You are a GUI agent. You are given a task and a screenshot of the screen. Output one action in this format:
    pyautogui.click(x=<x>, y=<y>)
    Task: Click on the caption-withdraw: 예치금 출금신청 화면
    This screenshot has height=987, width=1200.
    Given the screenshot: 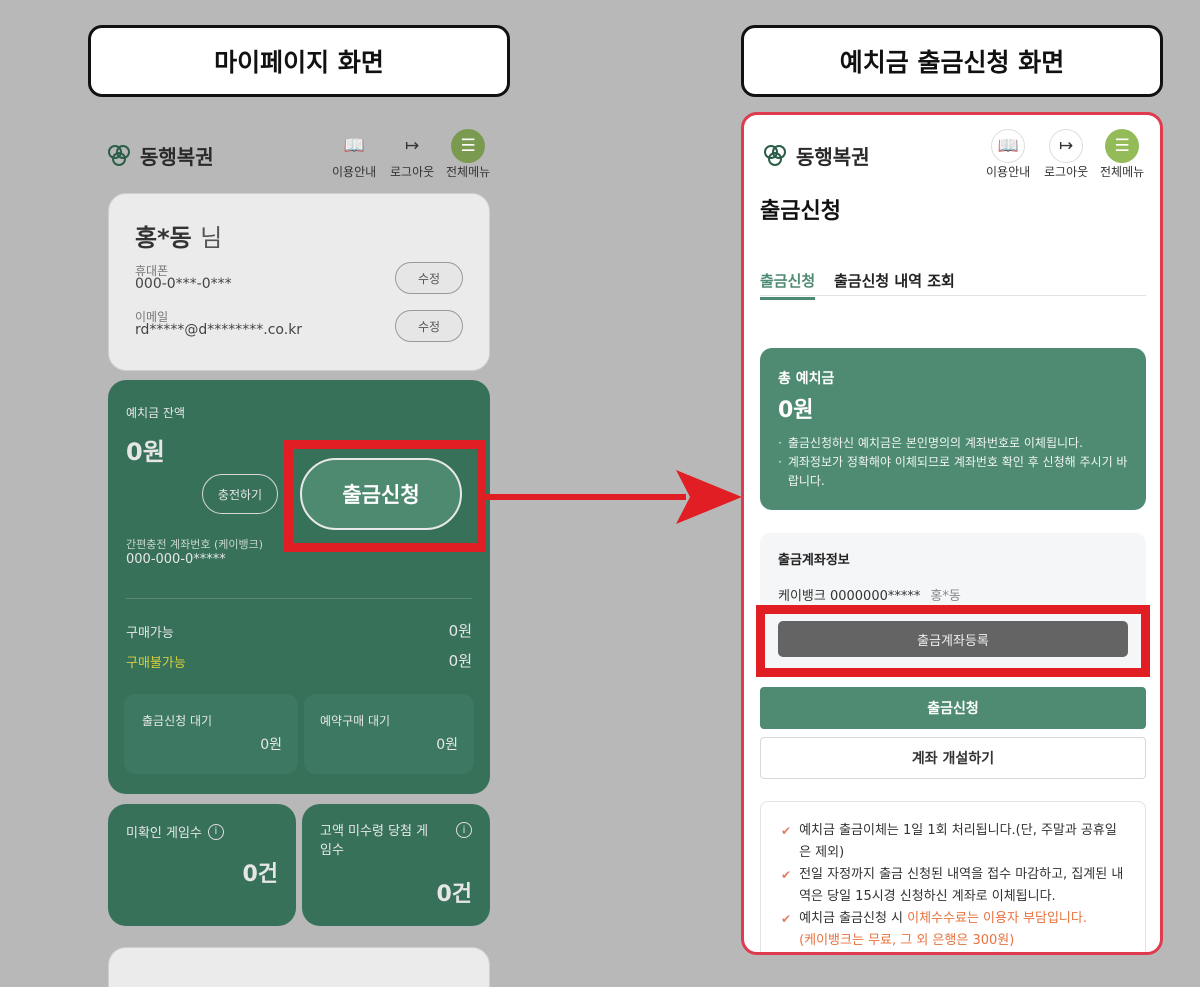 What is the action you would take?
    pyautogui.click(x=952, y=61)
    